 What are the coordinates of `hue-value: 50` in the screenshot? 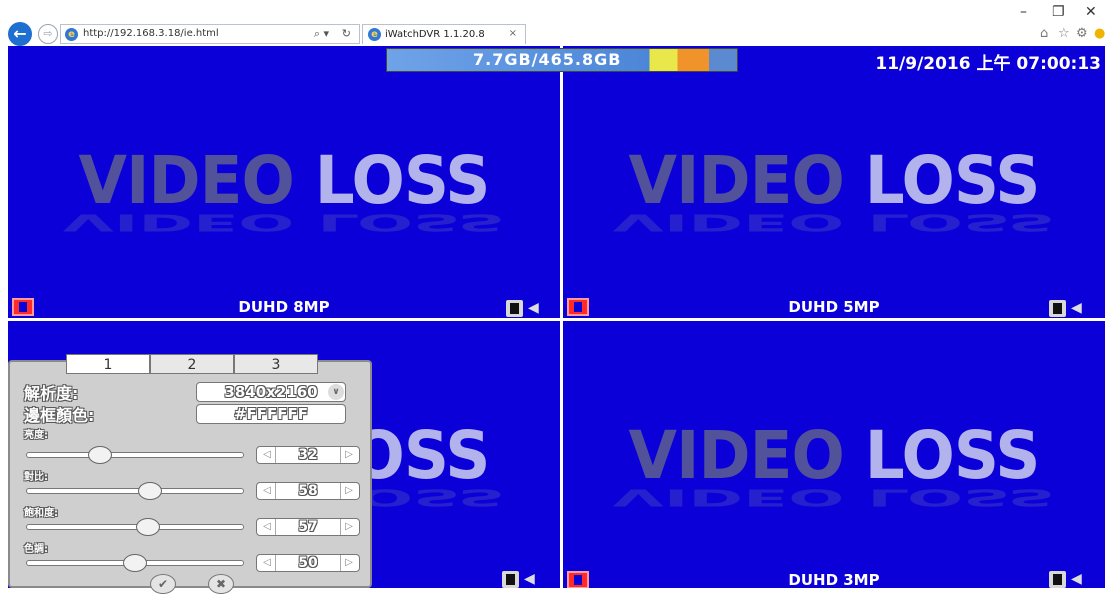 It's located at (308, 563).